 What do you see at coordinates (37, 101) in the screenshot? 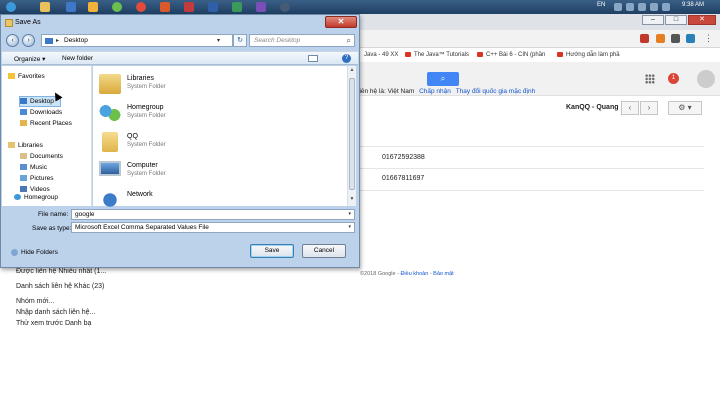
I see `nav-desktop: Desktop` at bounding box center [37, 101].